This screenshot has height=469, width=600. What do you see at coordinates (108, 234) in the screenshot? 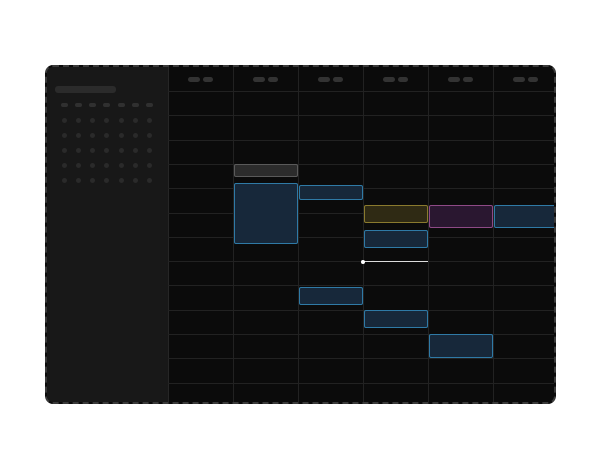
I see `sidebar` at bounding box center [108, 234].